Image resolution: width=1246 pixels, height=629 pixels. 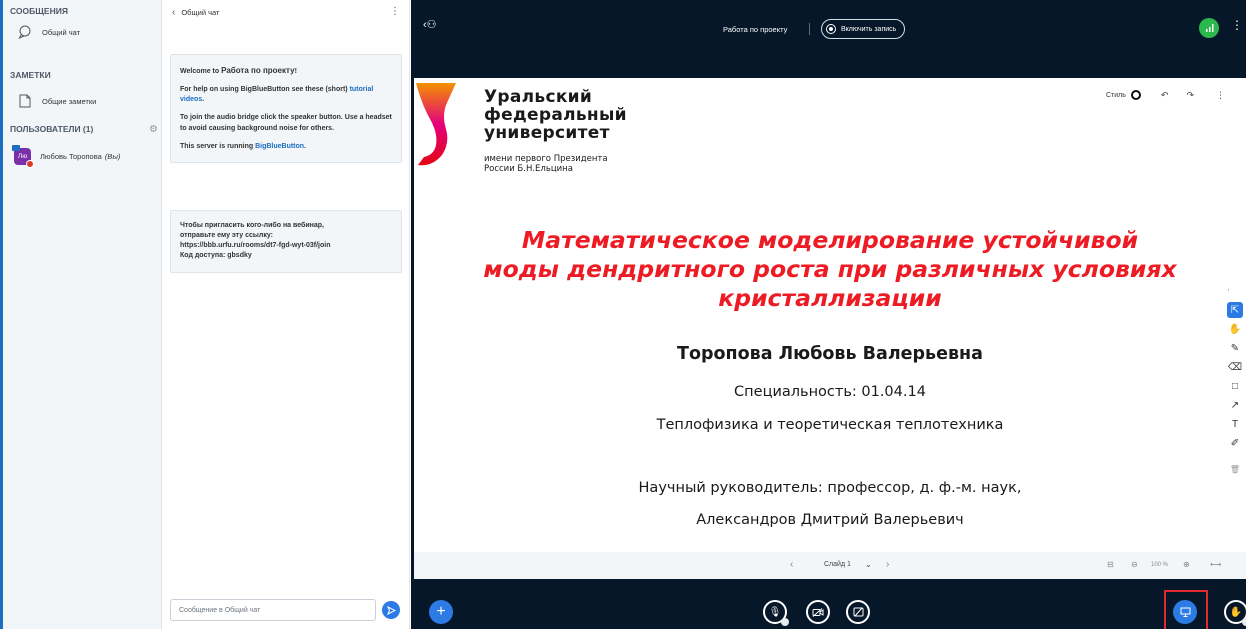 I want to click on mute-button: 🎙, so click(x=776, y=613).